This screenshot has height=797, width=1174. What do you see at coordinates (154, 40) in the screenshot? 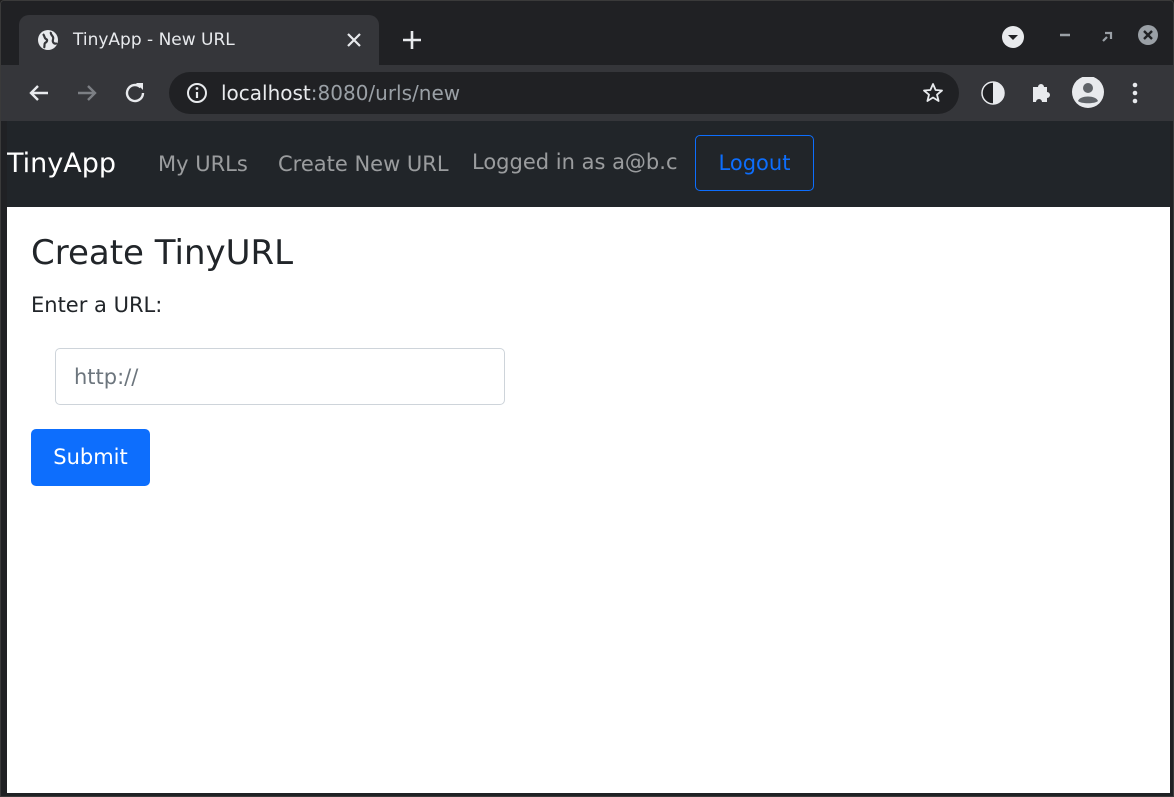
I see `tab-title: TinyApp - New URL` at bounding box center [154, 40].